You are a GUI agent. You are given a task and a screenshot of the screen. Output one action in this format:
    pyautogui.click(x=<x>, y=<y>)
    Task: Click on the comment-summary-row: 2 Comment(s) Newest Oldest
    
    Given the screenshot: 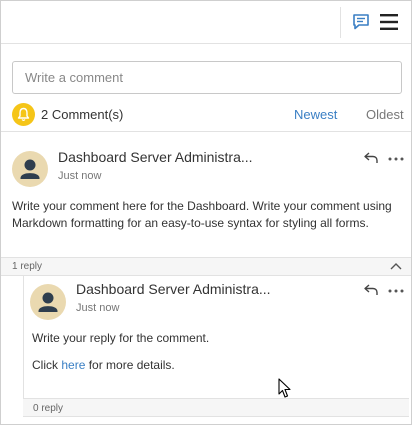 What is the action you would take?
    pyautogui.click(x=206, y=117)
    